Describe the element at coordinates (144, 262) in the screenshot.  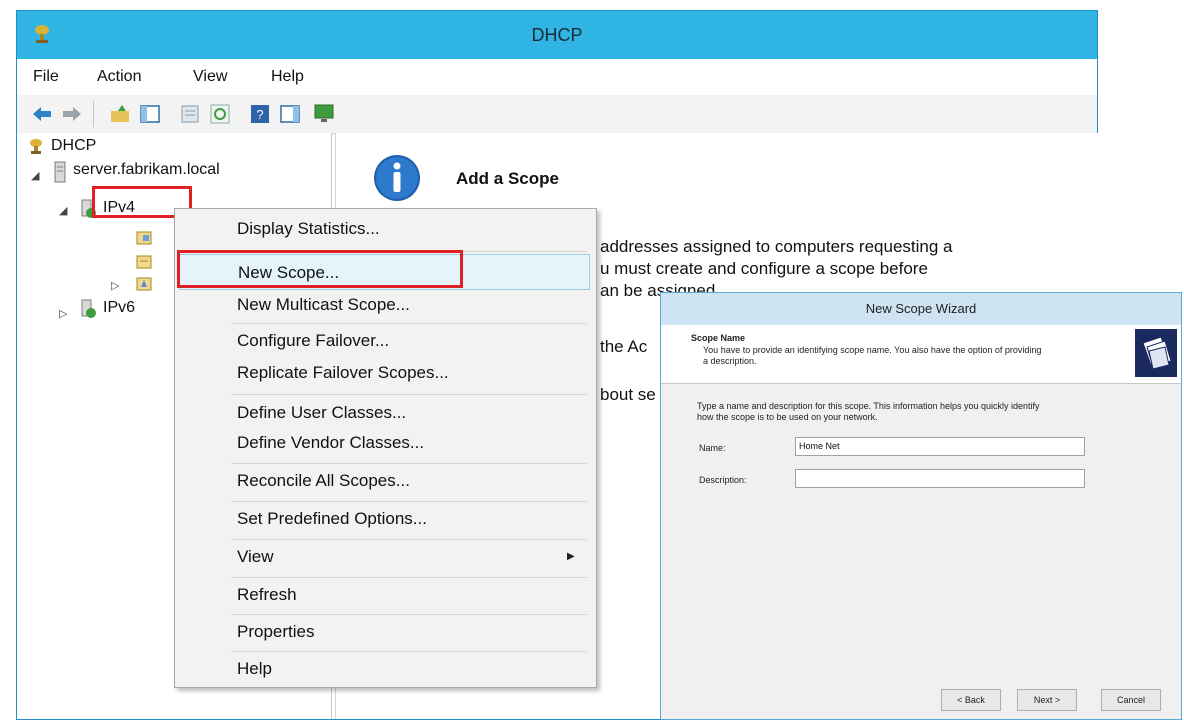
I see `server-options-icon` at that location.